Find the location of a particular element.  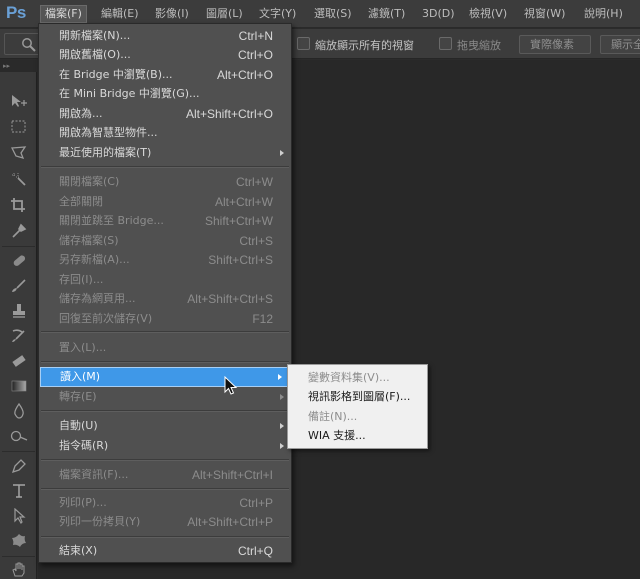

menu-item-scripts: 指令碼(R) is located at coordinates (165, 446).